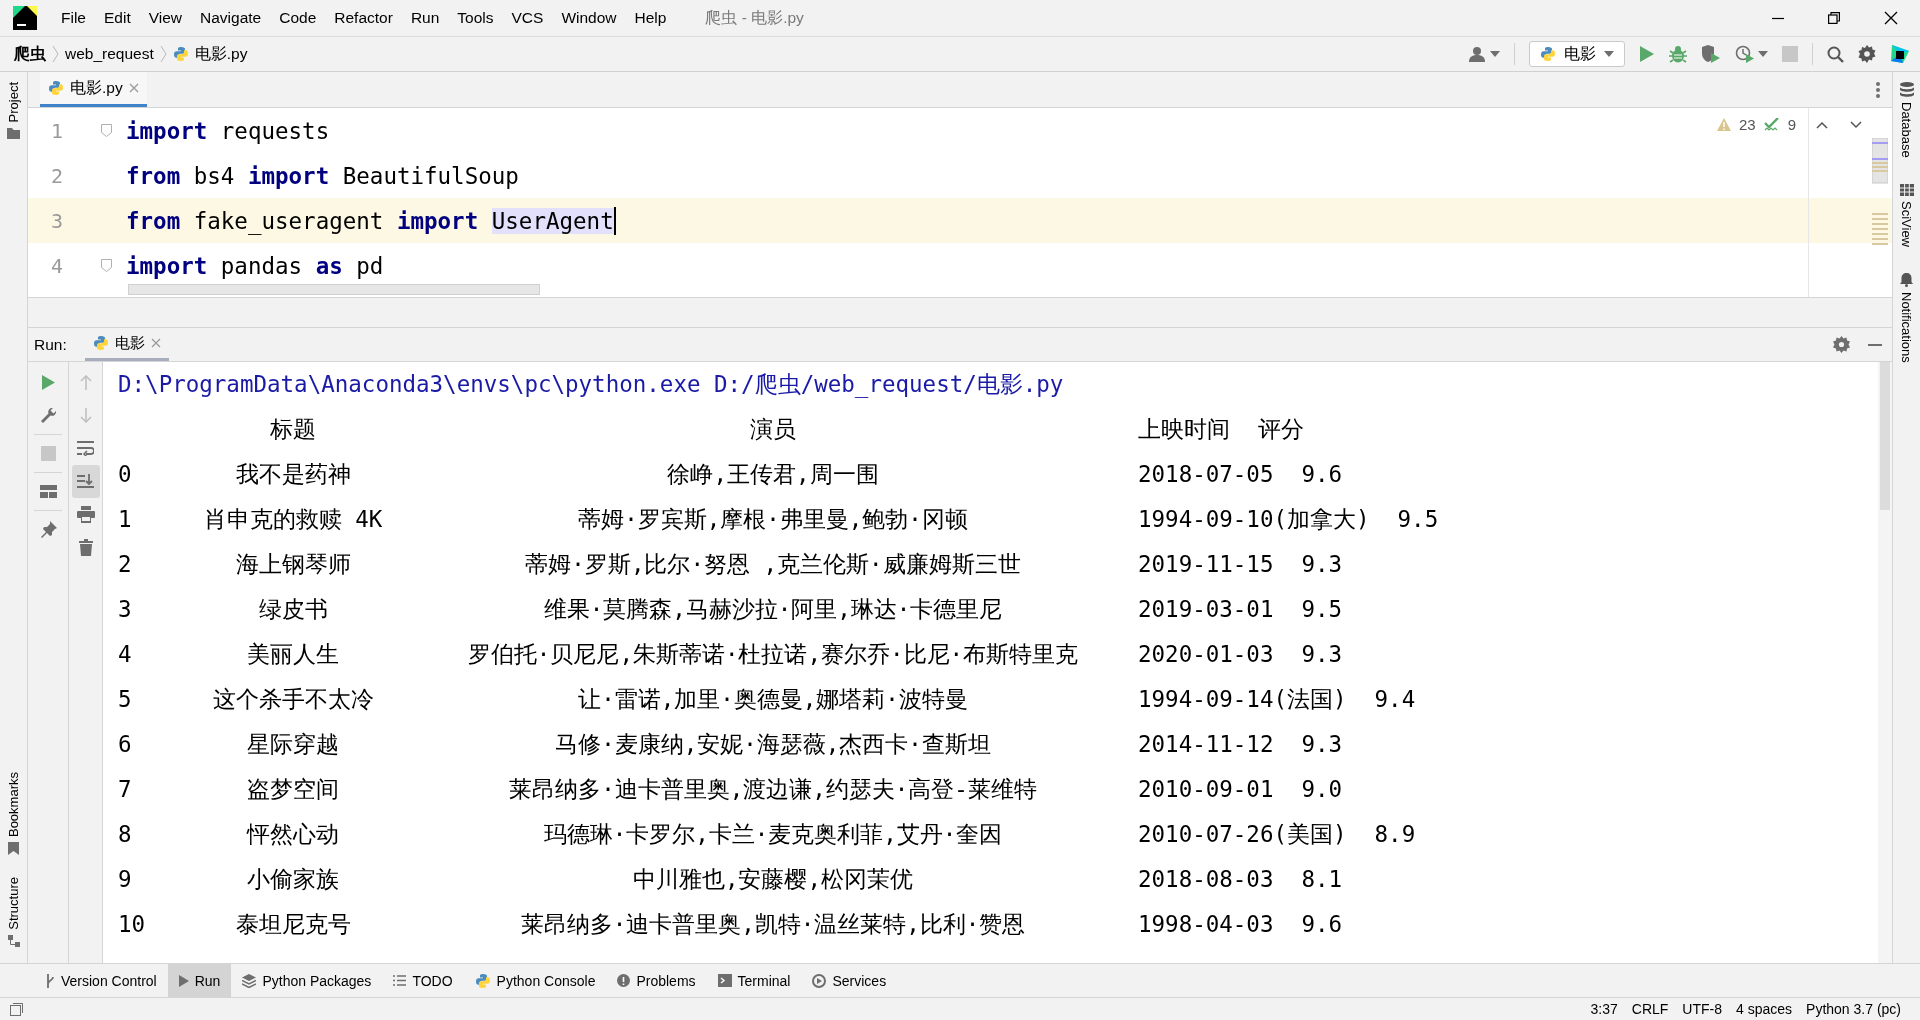 This screenshot has height=1020, width=1920. What do you see at coordinates (425, 18) in the screenshot?
I see `menu-item: Run` at bounding box center [425, 18].